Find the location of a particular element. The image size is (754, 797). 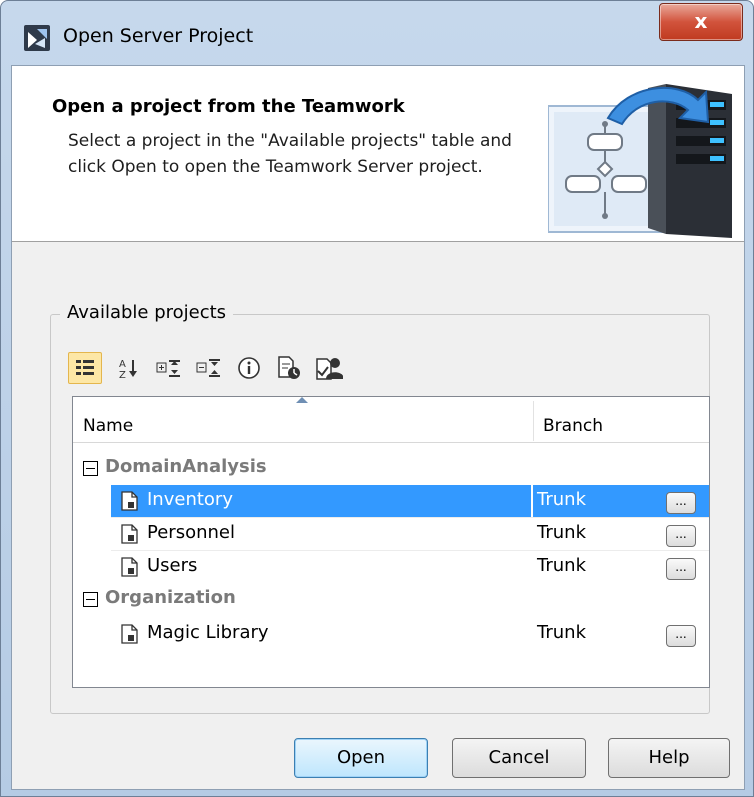

group-by-category-button is located at coordinates (85, 368).